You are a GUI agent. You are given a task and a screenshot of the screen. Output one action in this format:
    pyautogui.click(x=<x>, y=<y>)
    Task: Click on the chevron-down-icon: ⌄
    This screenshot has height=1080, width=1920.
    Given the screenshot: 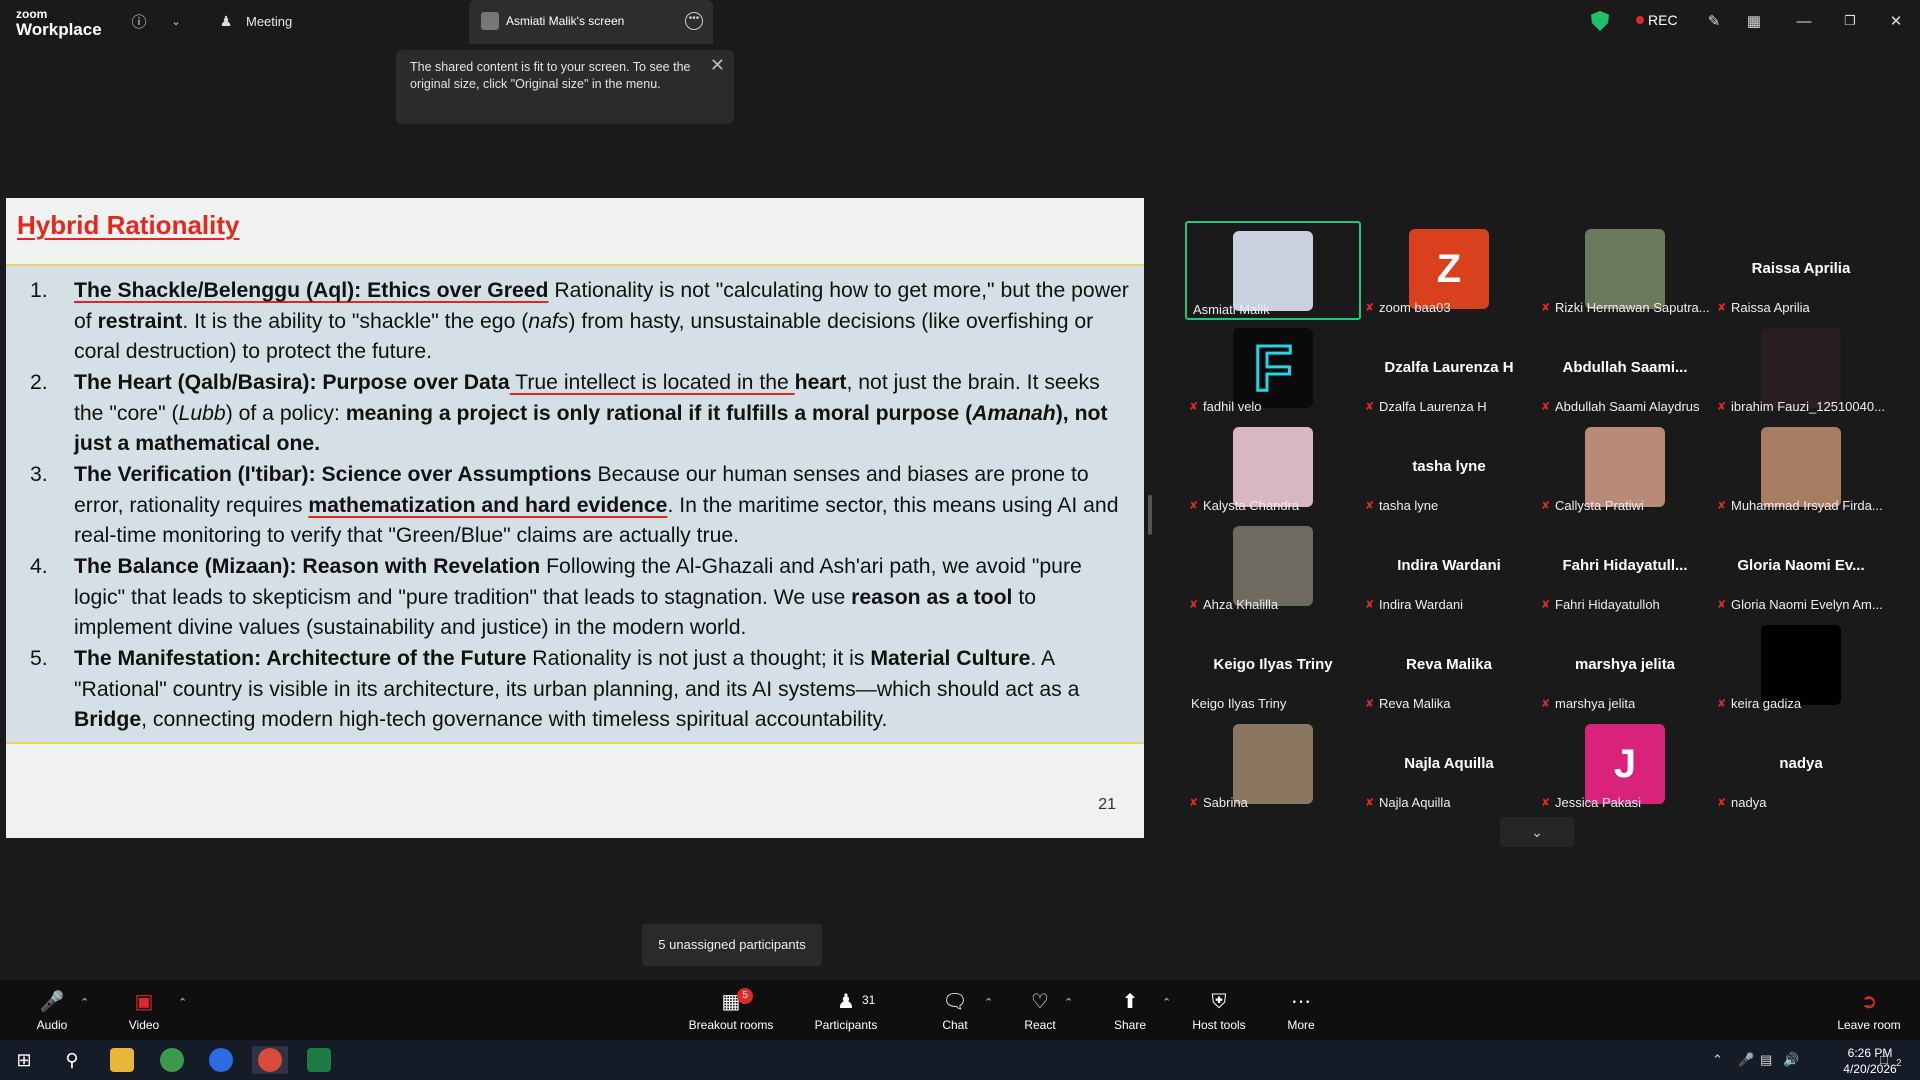 What is the action you would take?
    pyautogui.click(x=176, y=21)
    